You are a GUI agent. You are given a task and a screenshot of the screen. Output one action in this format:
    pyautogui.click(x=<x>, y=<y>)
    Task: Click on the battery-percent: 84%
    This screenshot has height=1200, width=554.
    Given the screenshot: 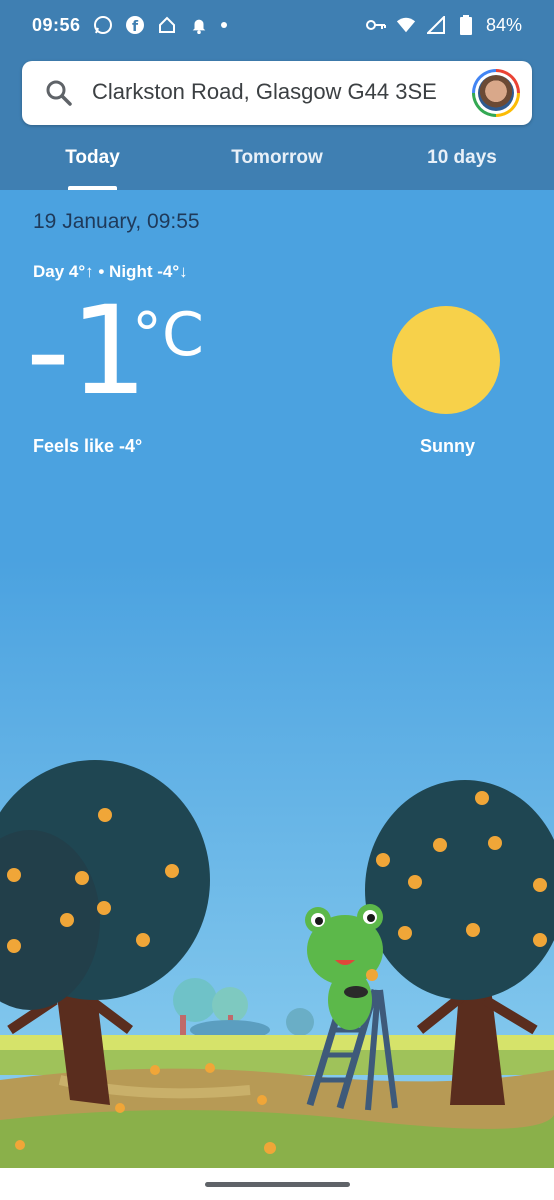 What is the action you would take?
    pyautogui.click(x=503, y=24)
    